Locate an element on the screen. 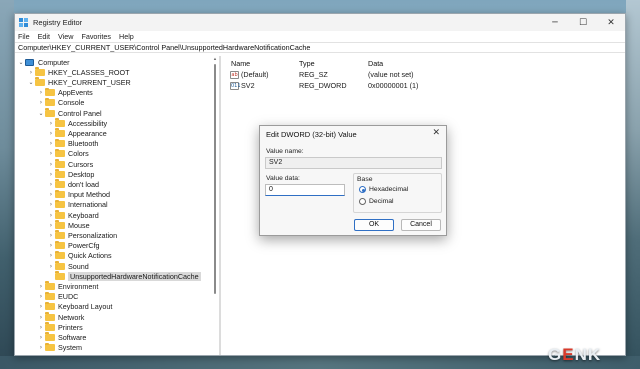 The image size is (640, 369). tree-item: › Network is located at coordinates (60, 317).